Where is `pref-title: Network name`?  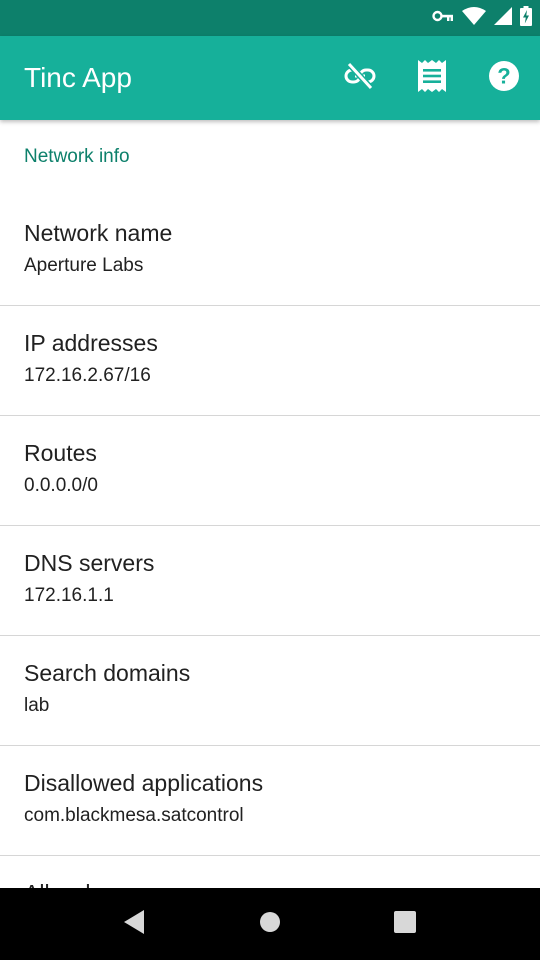
pref-title: Network name is located at coordinates (98, 233).